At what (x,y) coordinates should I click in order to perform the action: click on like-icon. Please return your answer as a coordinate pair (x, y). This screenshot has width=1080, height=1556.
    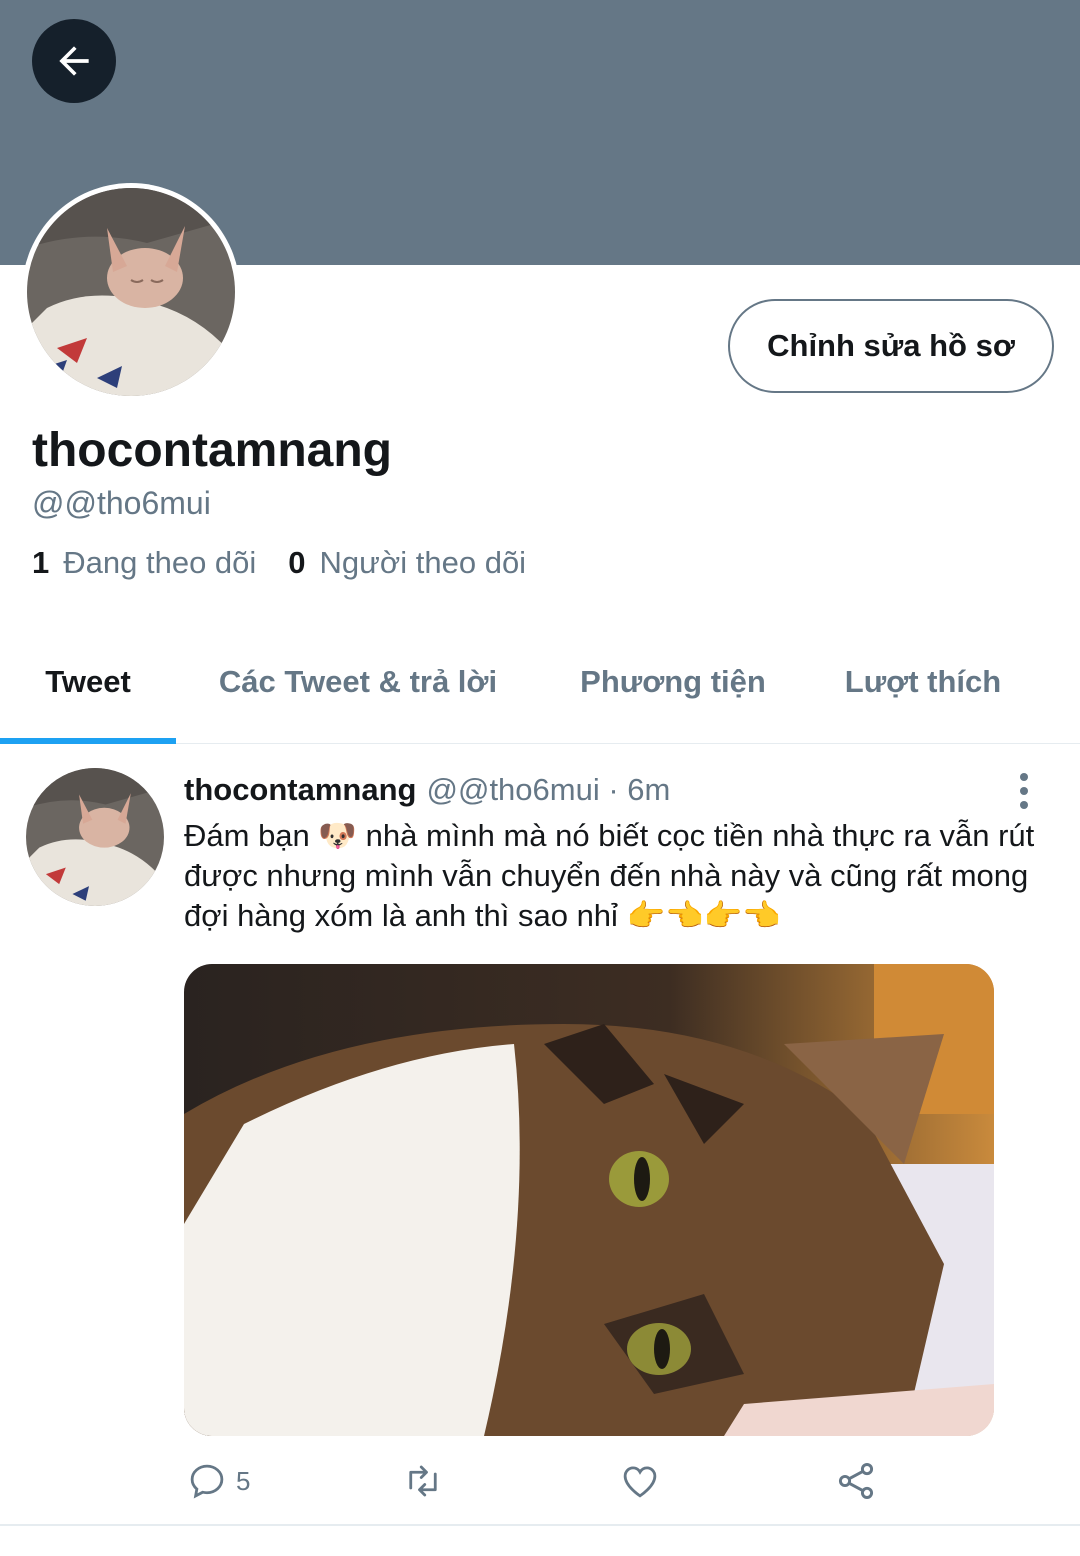
    Looking at the image, I should click on (640, 1482).